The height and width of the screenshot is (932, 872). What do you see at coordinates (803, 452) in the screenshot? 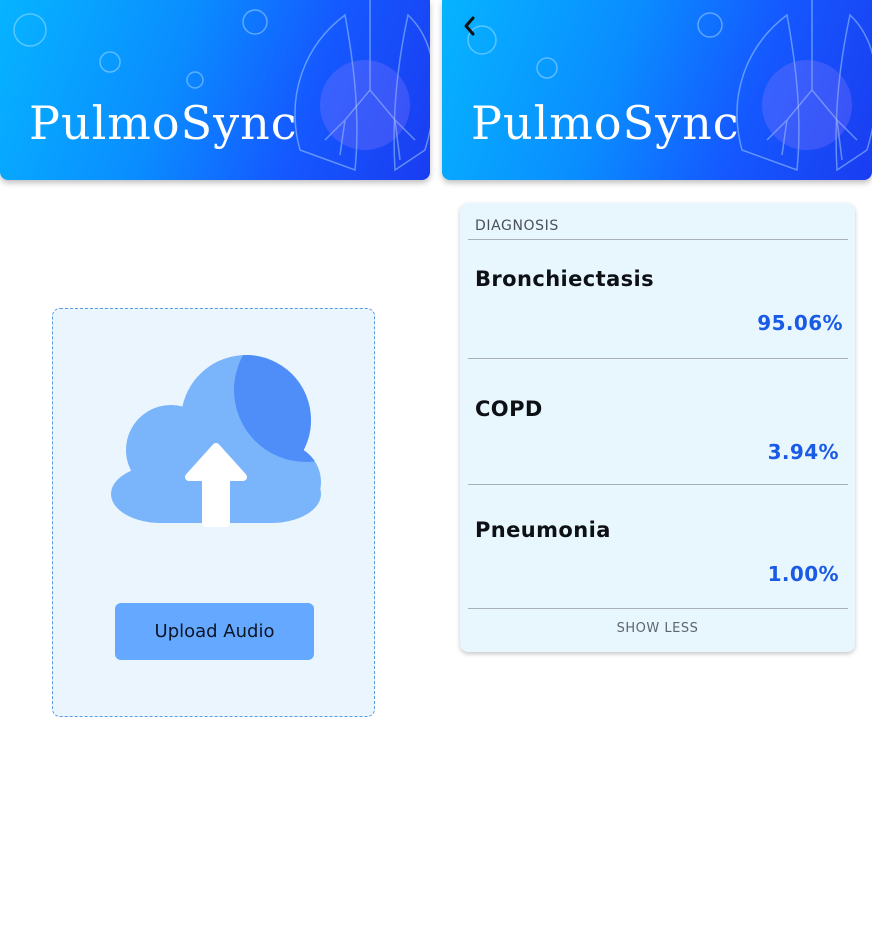
I see `diagnosis-percent: 3.94%` at bounding box center [803, 452].